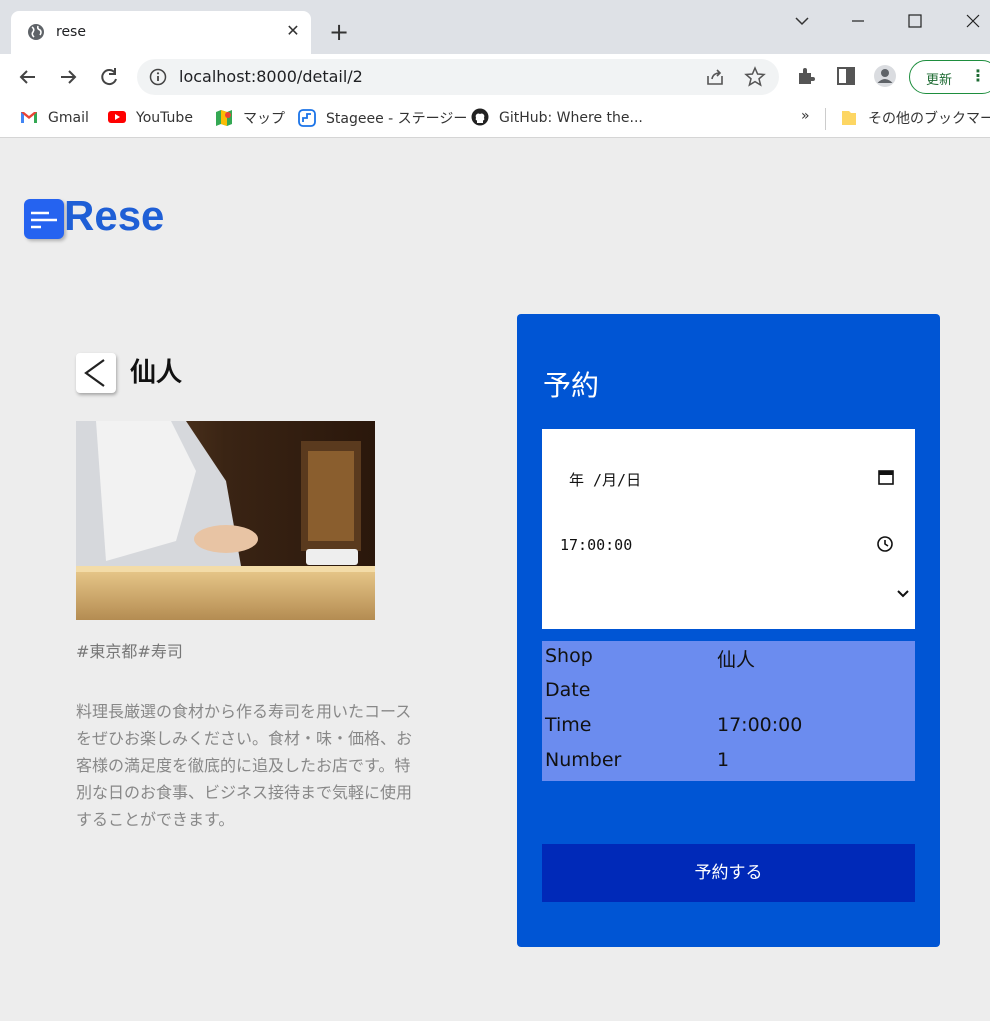 The image size is (990, 1021). What do you see at coordinates (569, 656) in the screenshot?
I see `summary-key: Shop` at bounding box center [569, 656].